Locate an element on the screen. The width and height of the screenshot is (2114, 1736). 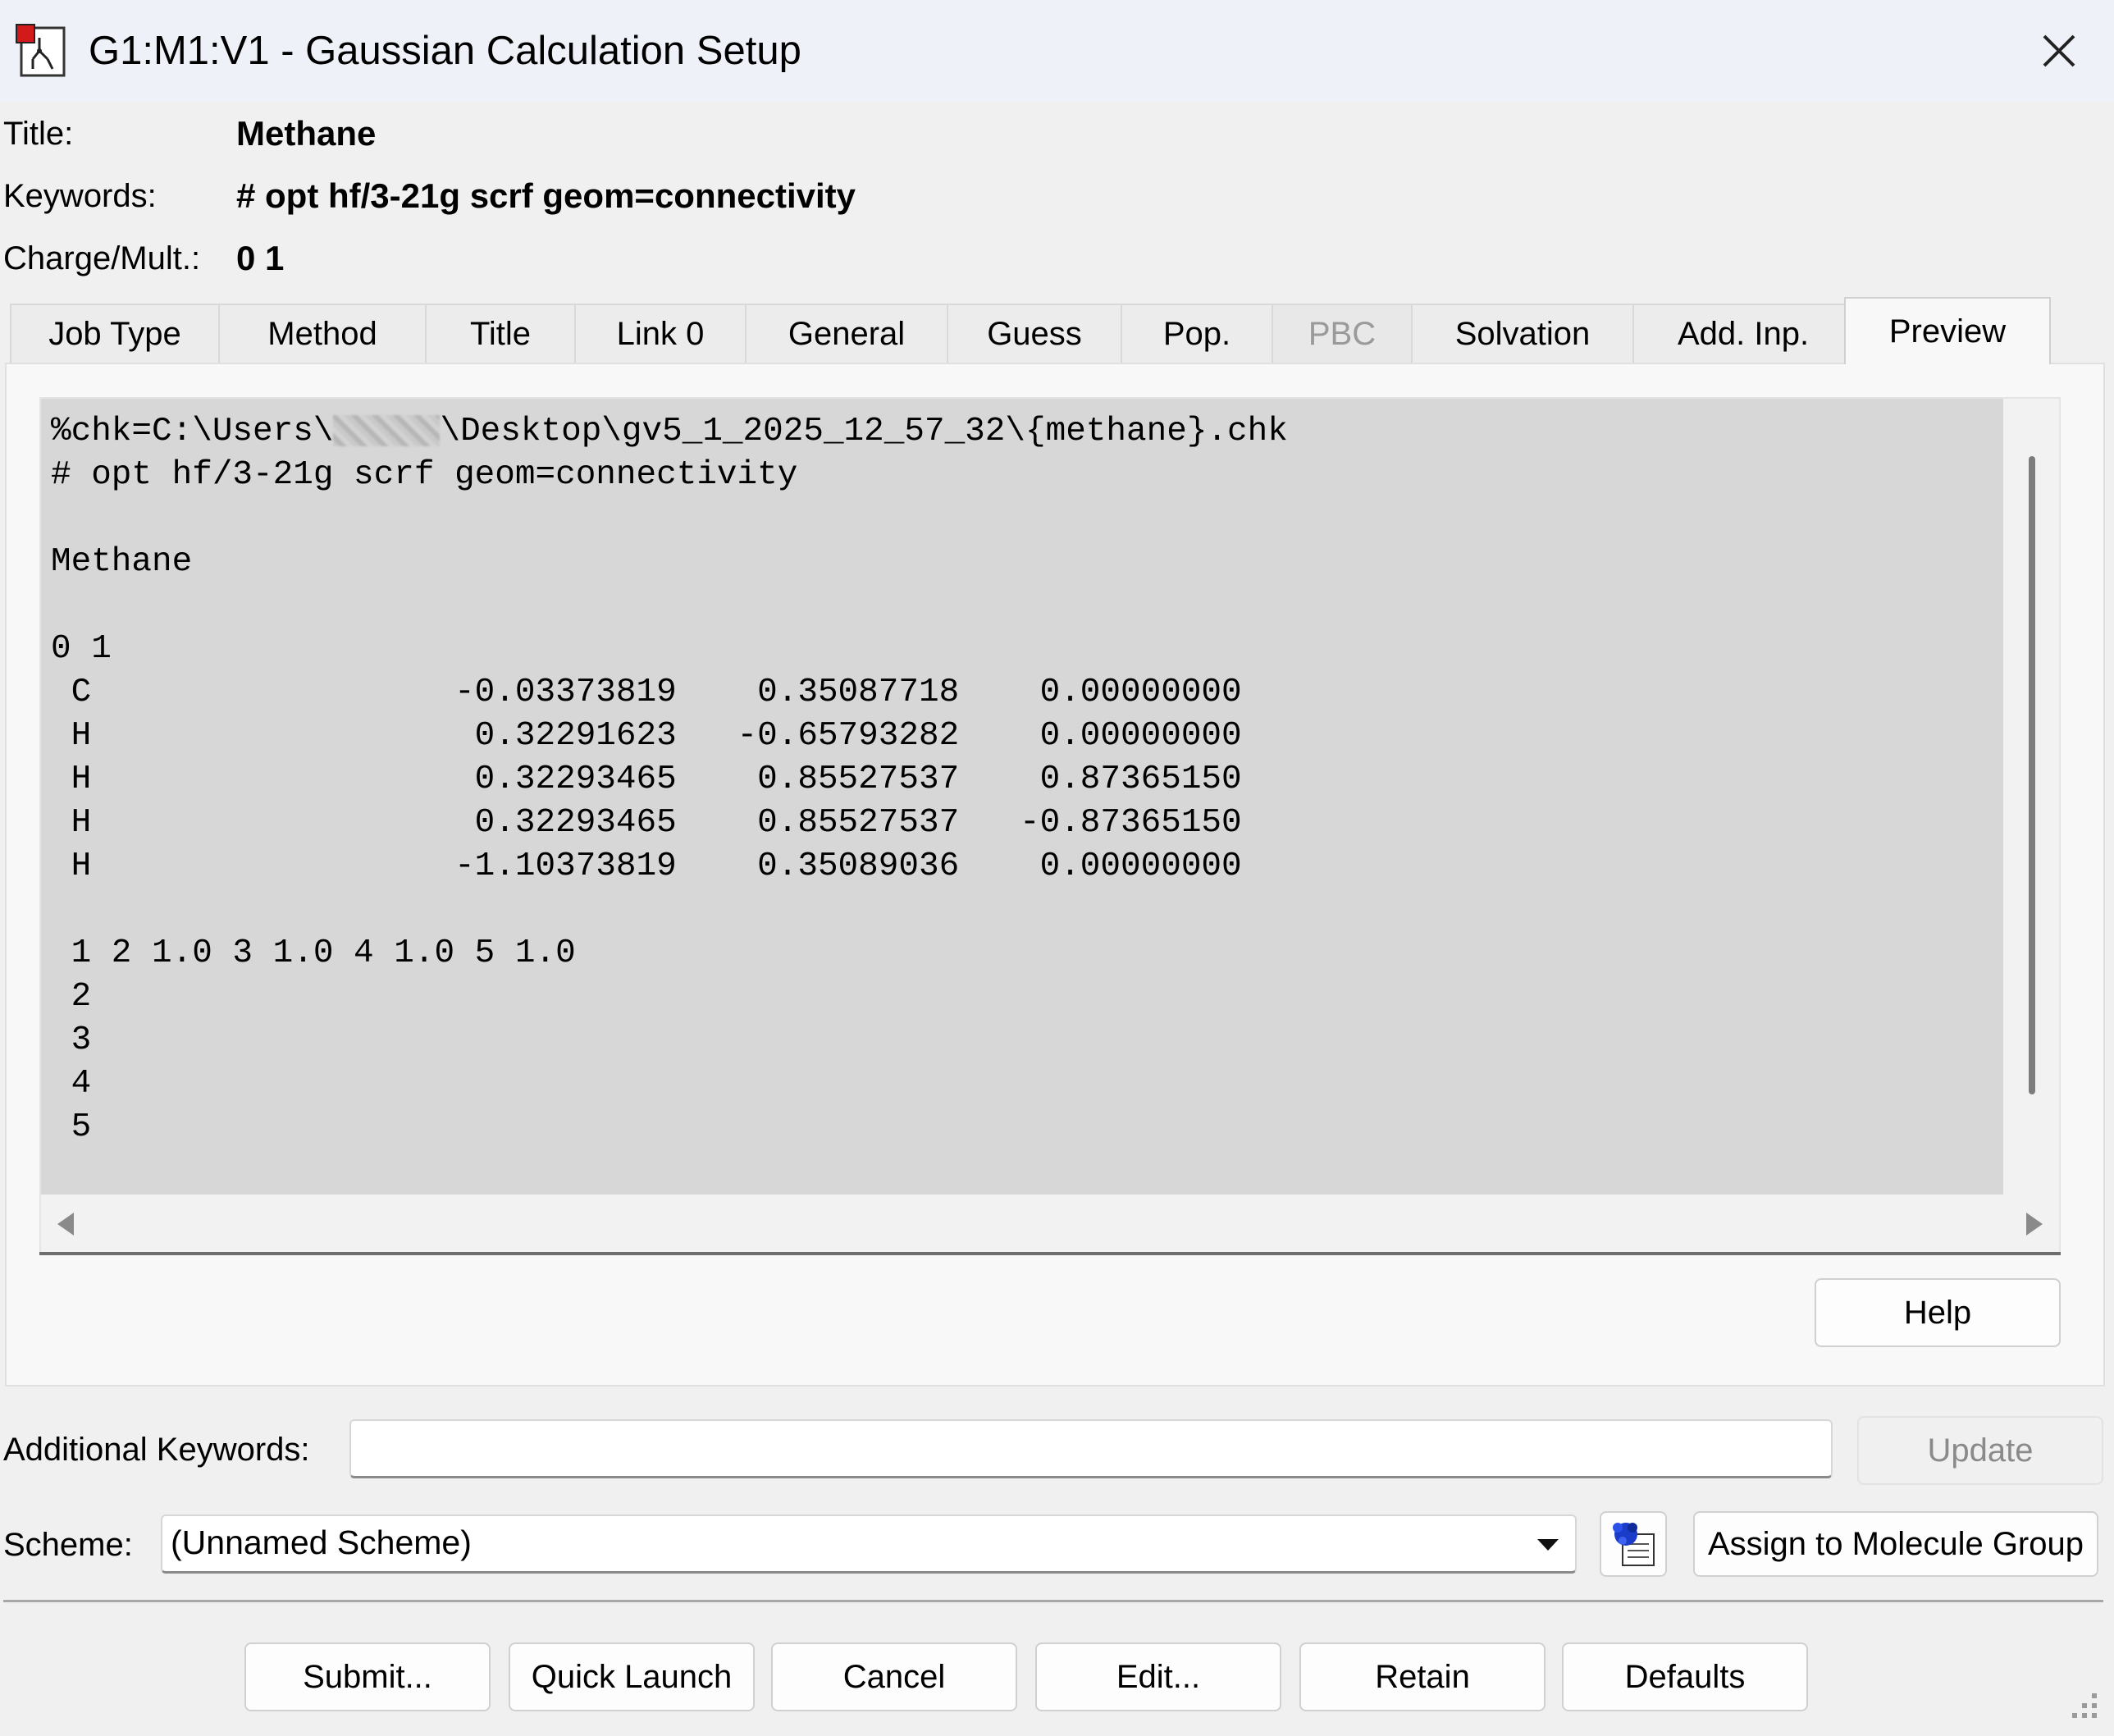
update-button: Update is located at coordinates (1980, 1450).